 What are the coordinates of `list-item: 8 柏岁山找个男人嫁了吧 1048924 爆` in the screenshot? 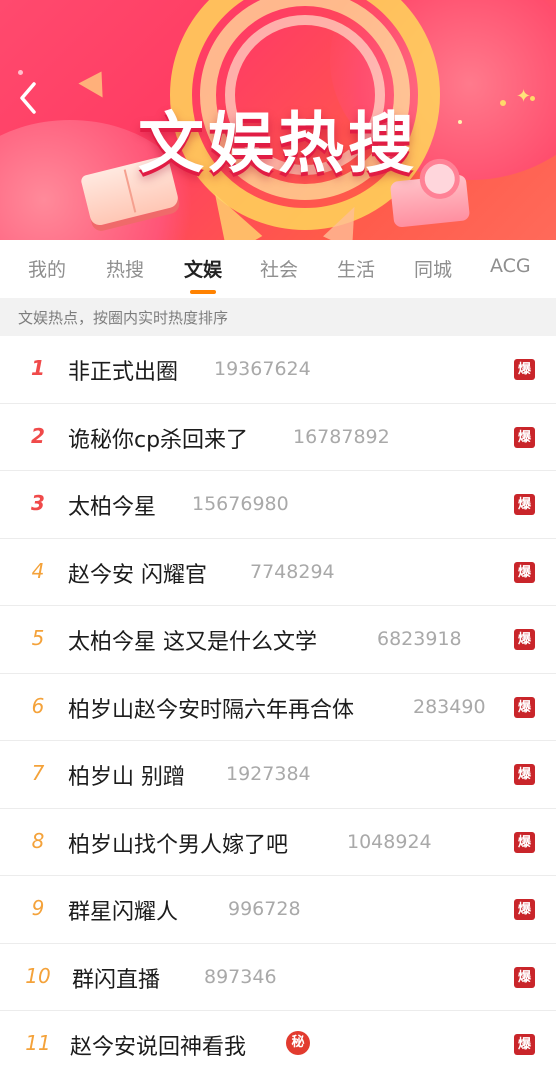 It's located at (278, 842).